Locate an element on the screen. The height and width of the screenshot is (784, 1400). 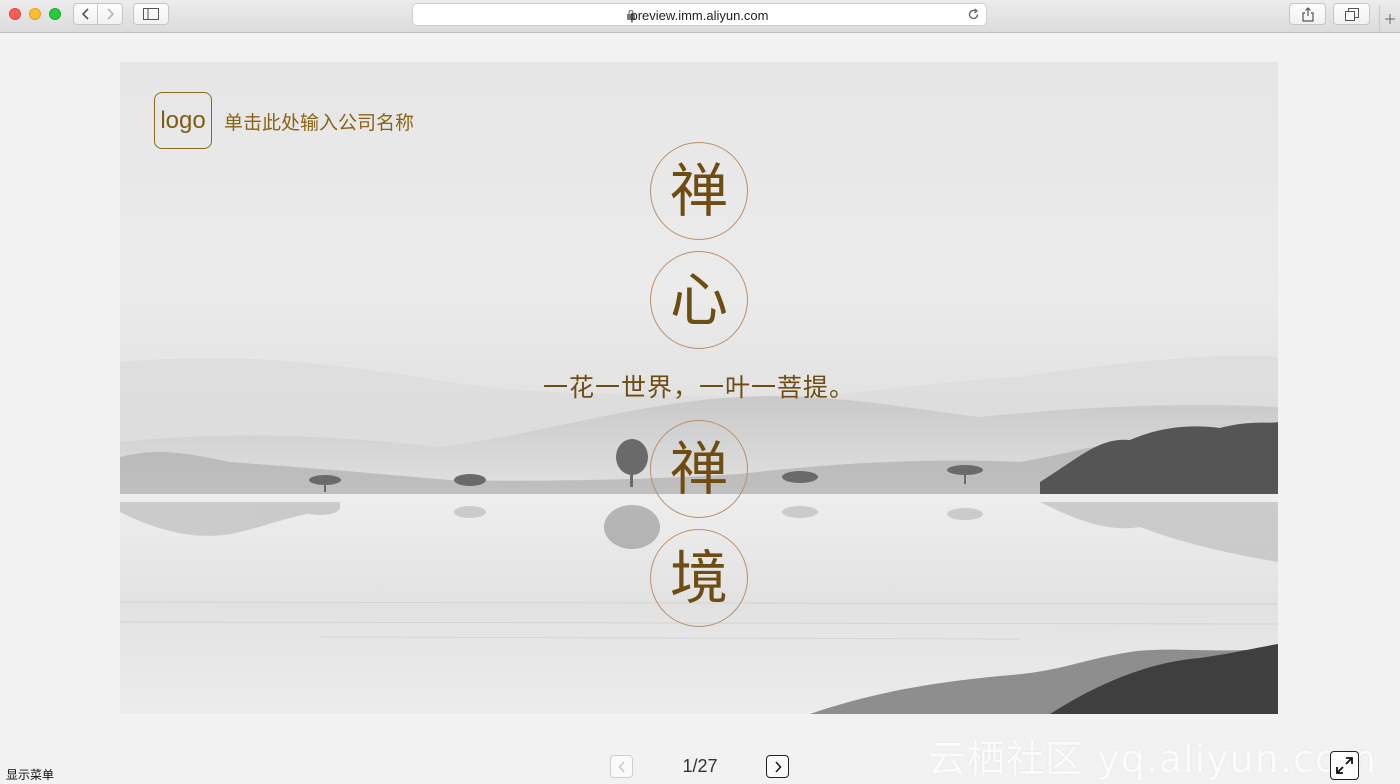
close-window-button is located at coordinates (15, 14).